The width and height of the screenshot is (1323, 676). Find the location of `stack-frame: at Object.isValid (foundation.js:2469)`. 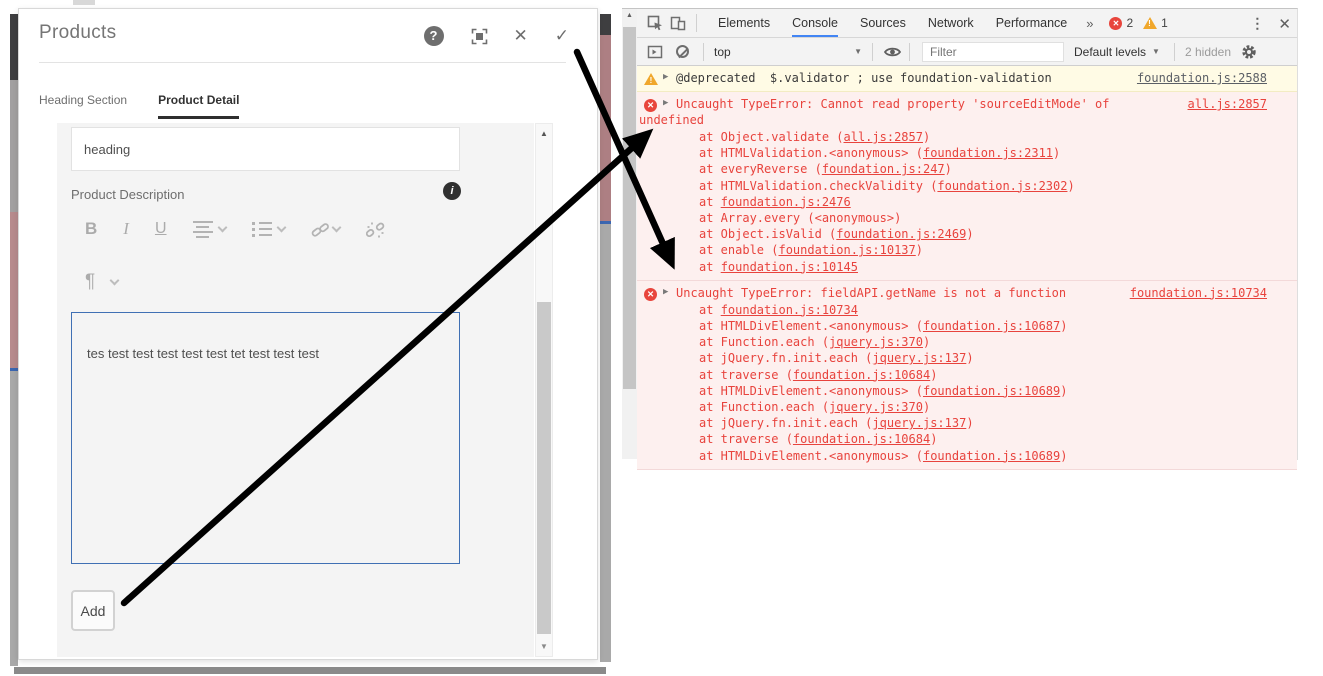

stack-frame: at Object.isValid (foundation.js:2469) is located at coordinates (923, 234).